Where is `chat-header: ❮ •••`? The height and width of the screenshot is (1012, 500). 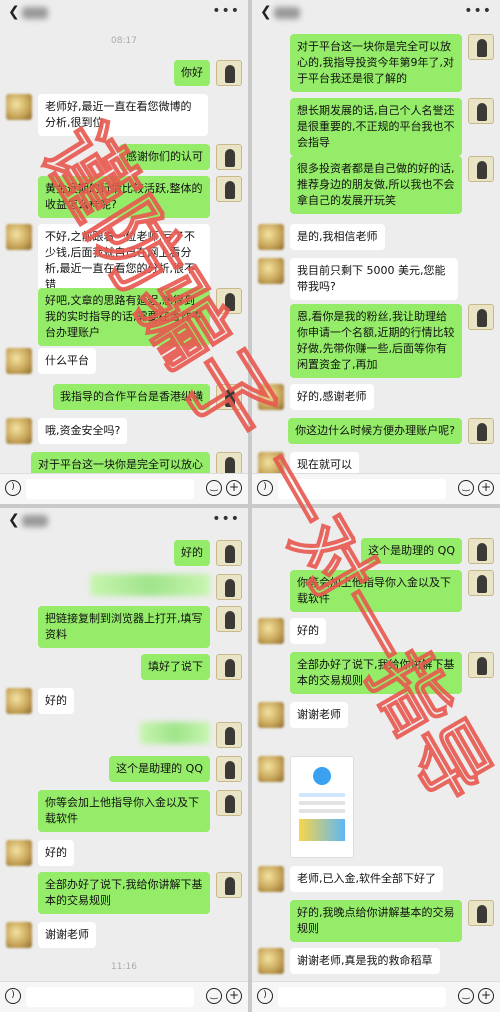 chat-header: ❮ ••• is located at coordinates (124, 13).